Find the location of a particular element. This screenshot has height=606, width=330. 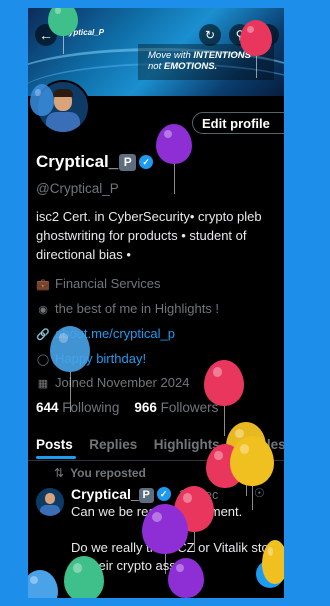

history-icon: ↻ is located at coordinates (210, 35).